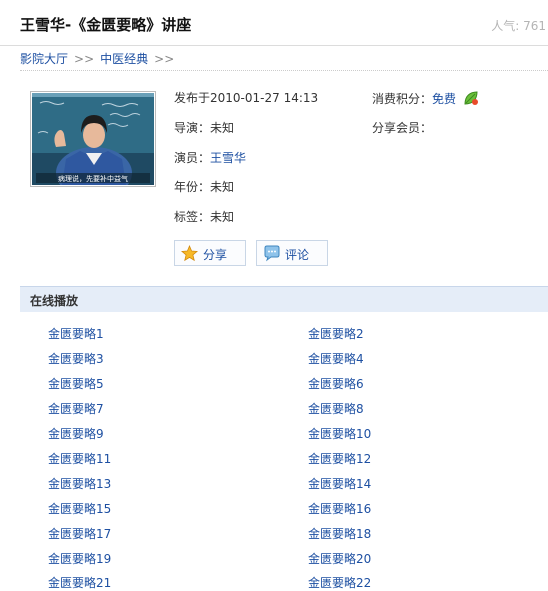 Image resolution: width=548 pixels, height=591 pixels. I want to click on online-play-header: 在线播放, so click(284, 299).